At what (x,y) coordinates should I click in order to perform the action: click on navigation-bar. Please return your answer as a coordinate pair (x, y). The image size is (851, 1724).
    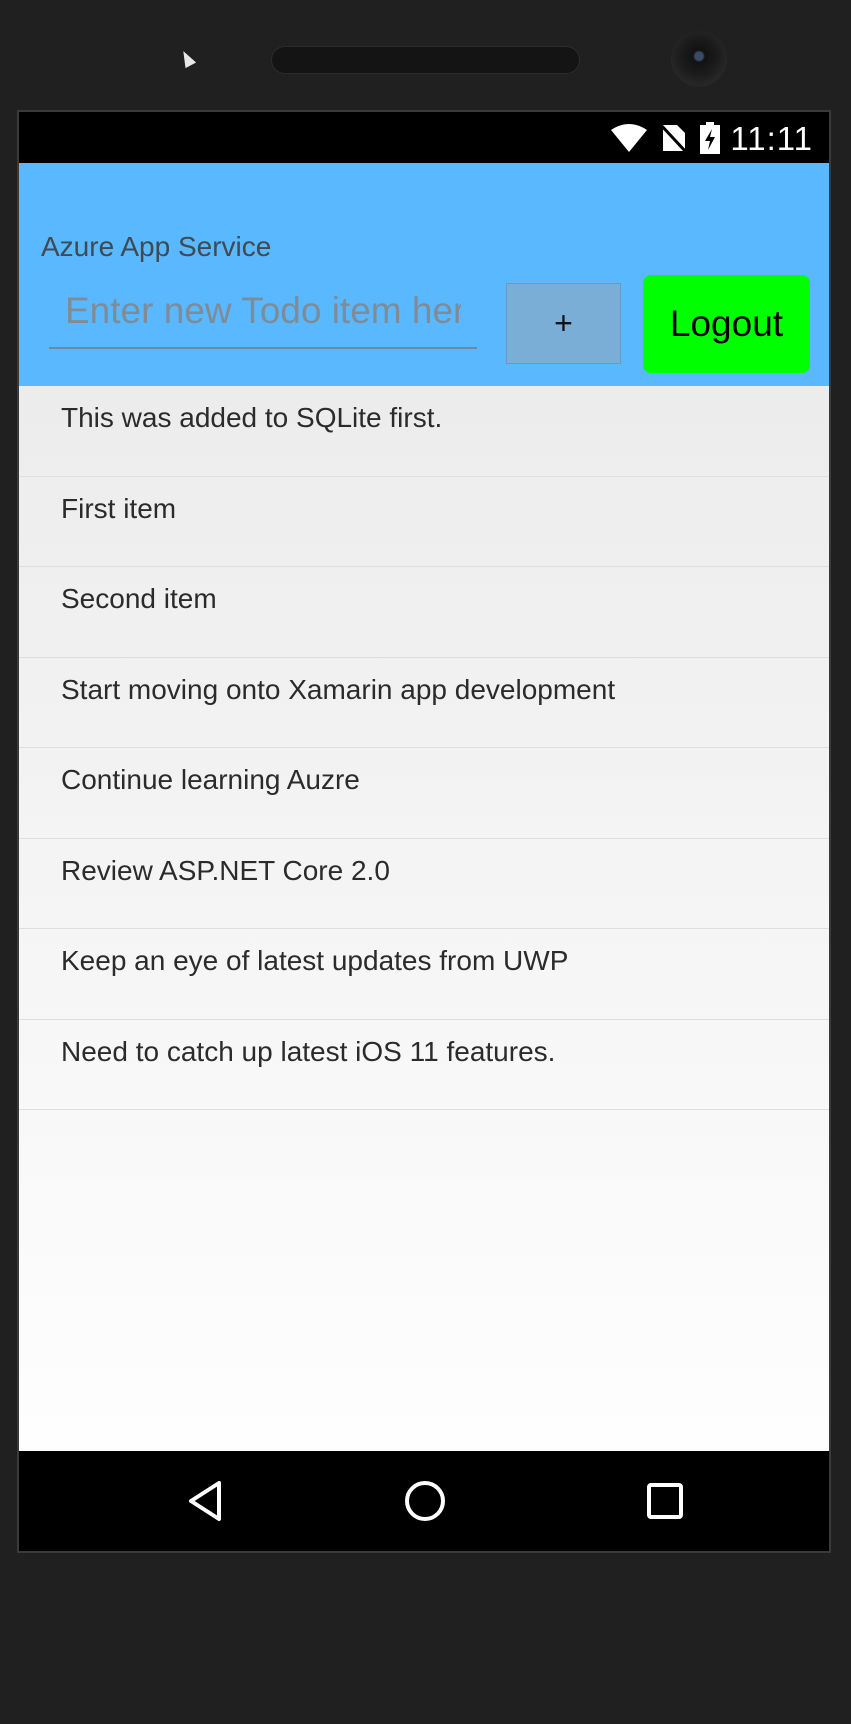
    Looking at the image, I should click on (424, 1501).